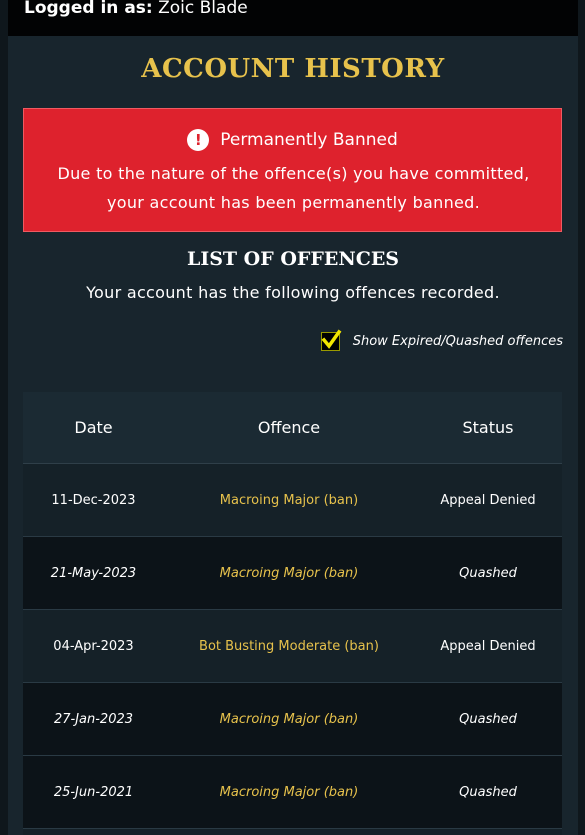 Image resolution: width=585 pixels, height=835 pixels. I want to click on column-header-offence: Offence, so click(289, 427).